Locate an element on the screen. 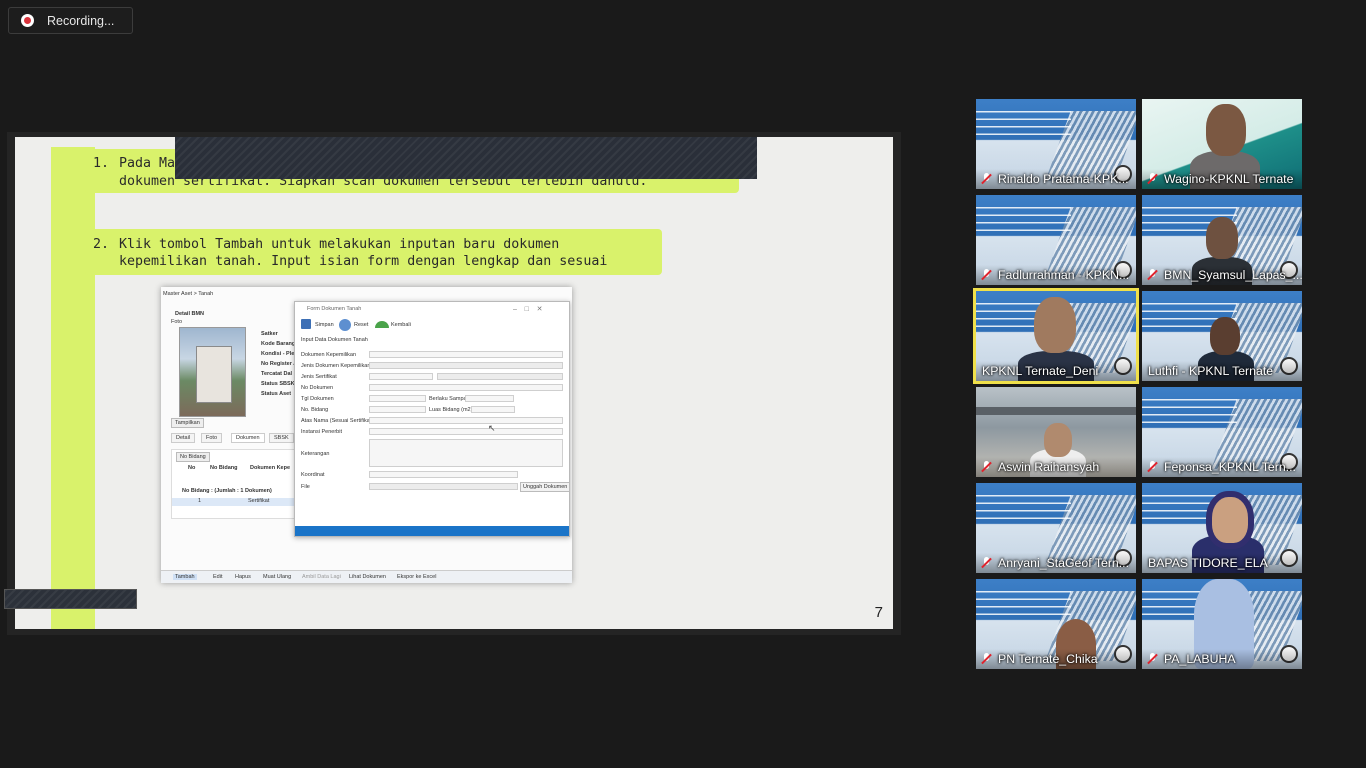  dialog-title: Form Dokumen Tanah is located at coordinates (334, 309).